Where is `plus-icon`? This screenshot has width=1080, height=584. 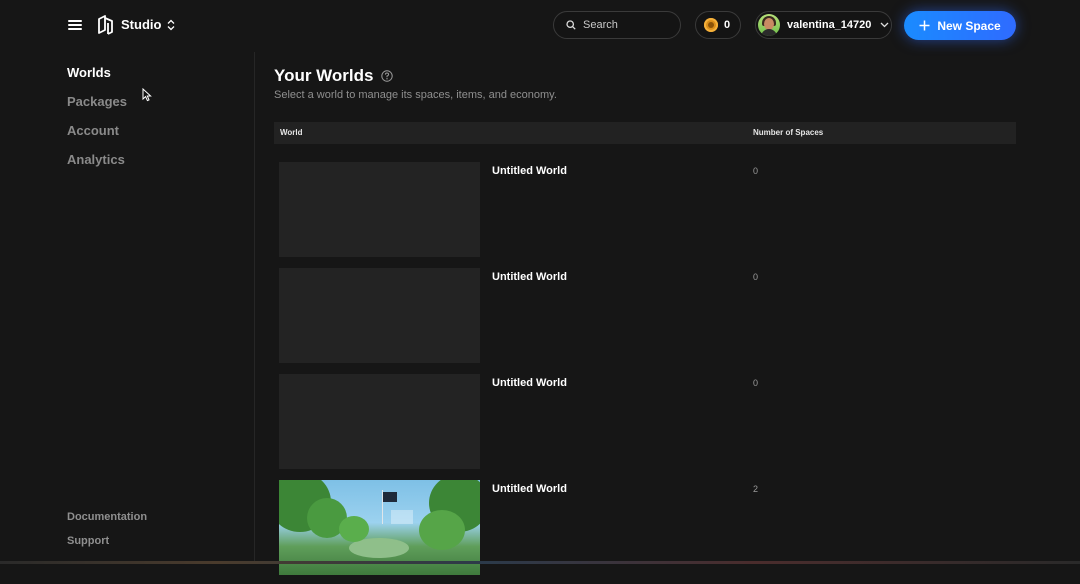 plus-icon is located at coordinates (924, 25).